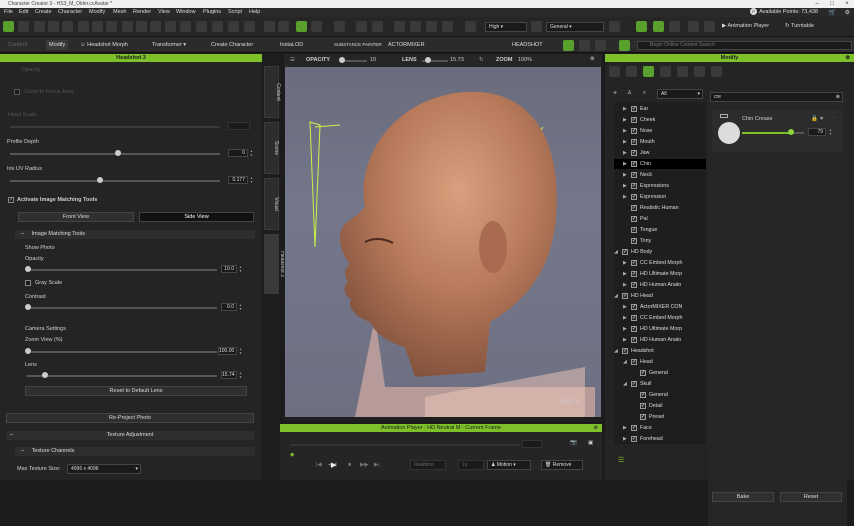  I want to click on info-icon, so click(693, 26).